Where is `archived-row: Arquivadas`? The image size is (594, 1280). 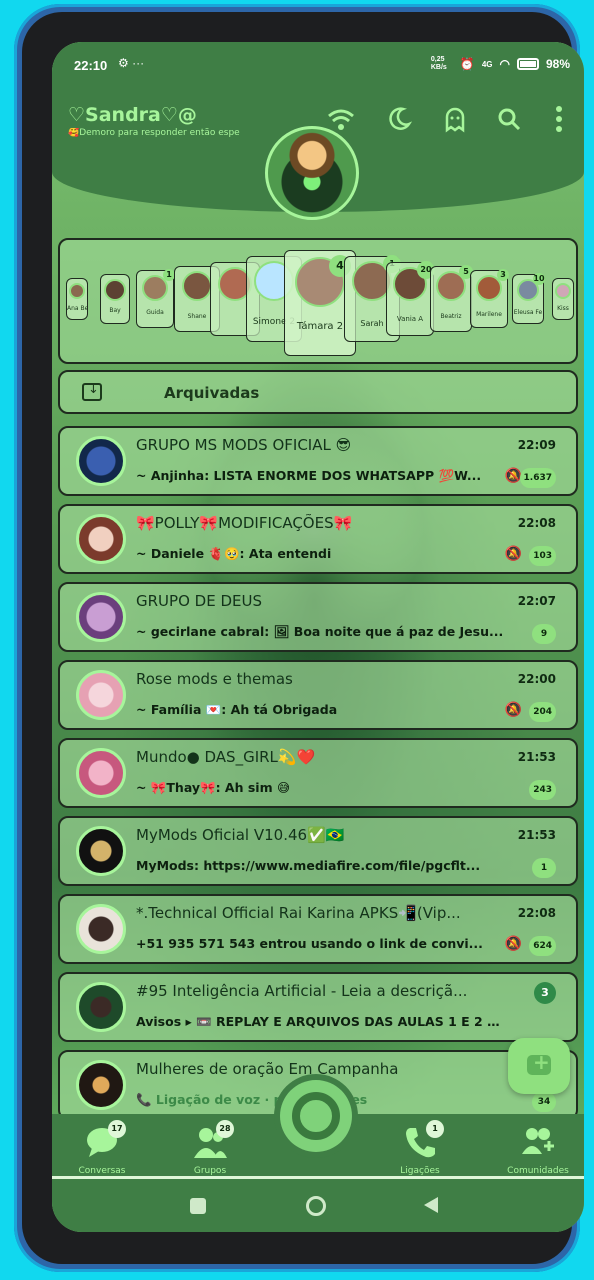
archived-row: Arquivadas is located at coordinates (318, 392).